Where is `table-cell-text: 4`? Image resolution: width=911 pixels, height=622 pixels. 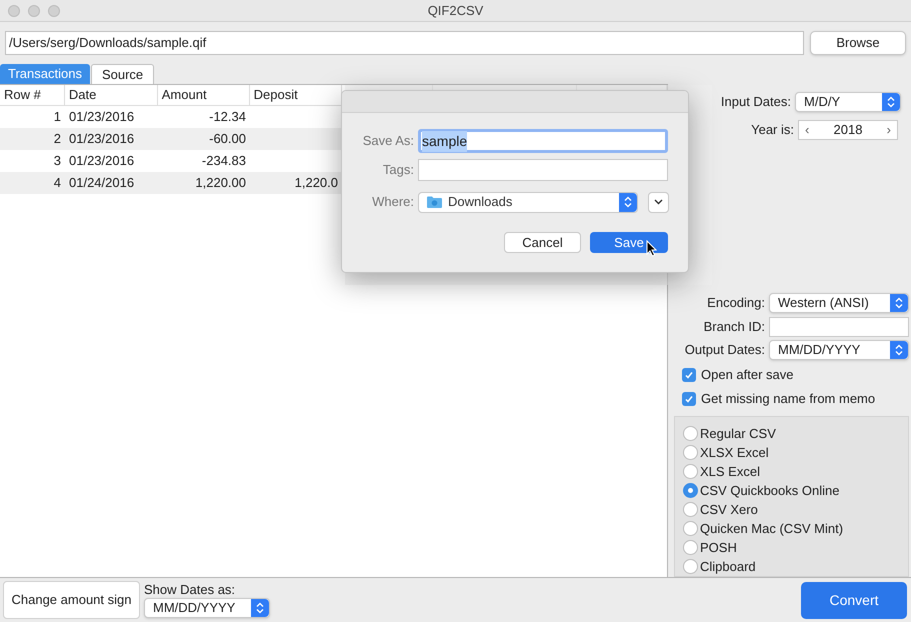
table-cell-text: 4 is located at coordinates (57, 183).